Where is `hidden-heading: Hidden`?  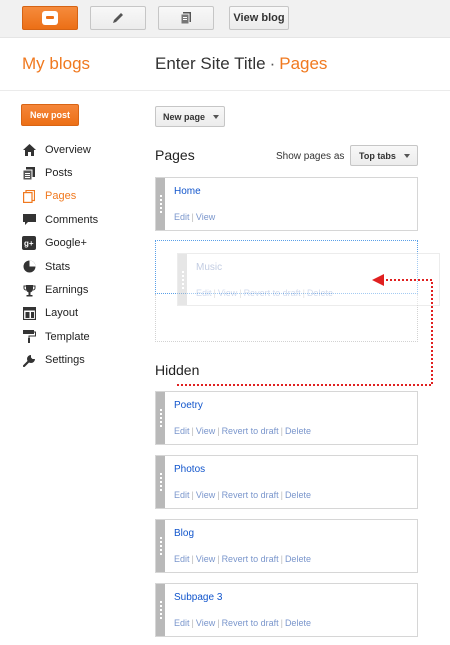
hidden-heading: Hidden is located at coordinates (177, 370).